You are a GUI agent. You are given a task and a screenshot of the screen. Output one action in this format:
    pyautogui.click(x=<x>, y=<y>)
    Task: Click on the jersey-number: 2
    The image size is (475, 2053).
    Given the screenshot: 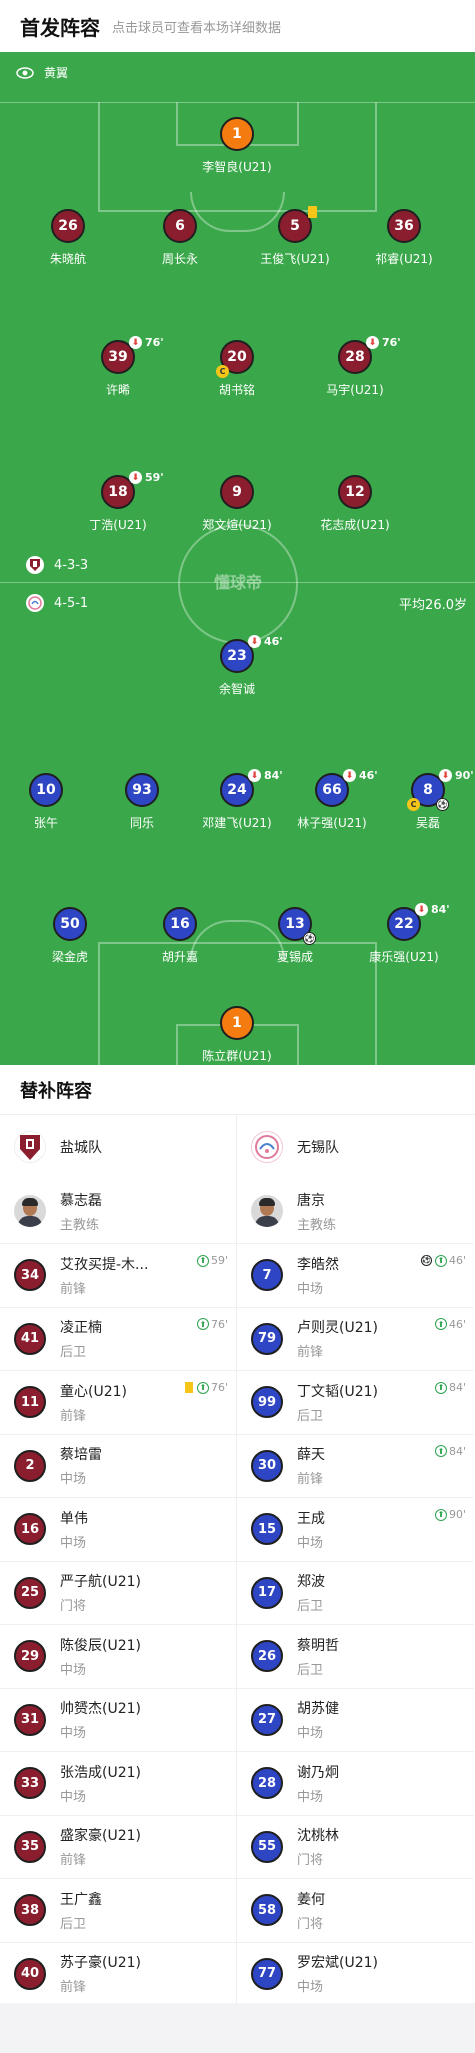 What is the action you would take?
    pyautogui.click(x=30, y=1465)
    